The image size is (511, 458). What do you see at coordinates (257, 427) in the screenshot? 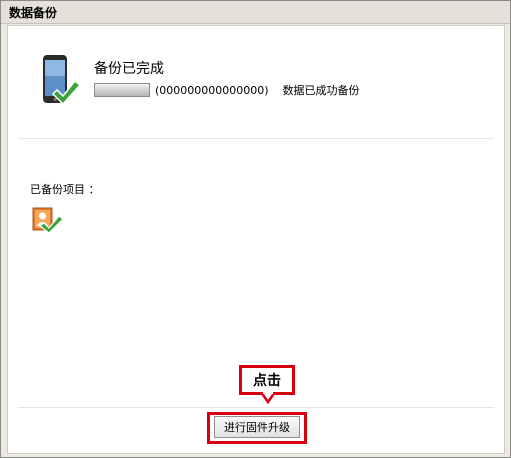
I see `firmware-upgrade-button: 进行固件升级` at bounding box center [257, 427].